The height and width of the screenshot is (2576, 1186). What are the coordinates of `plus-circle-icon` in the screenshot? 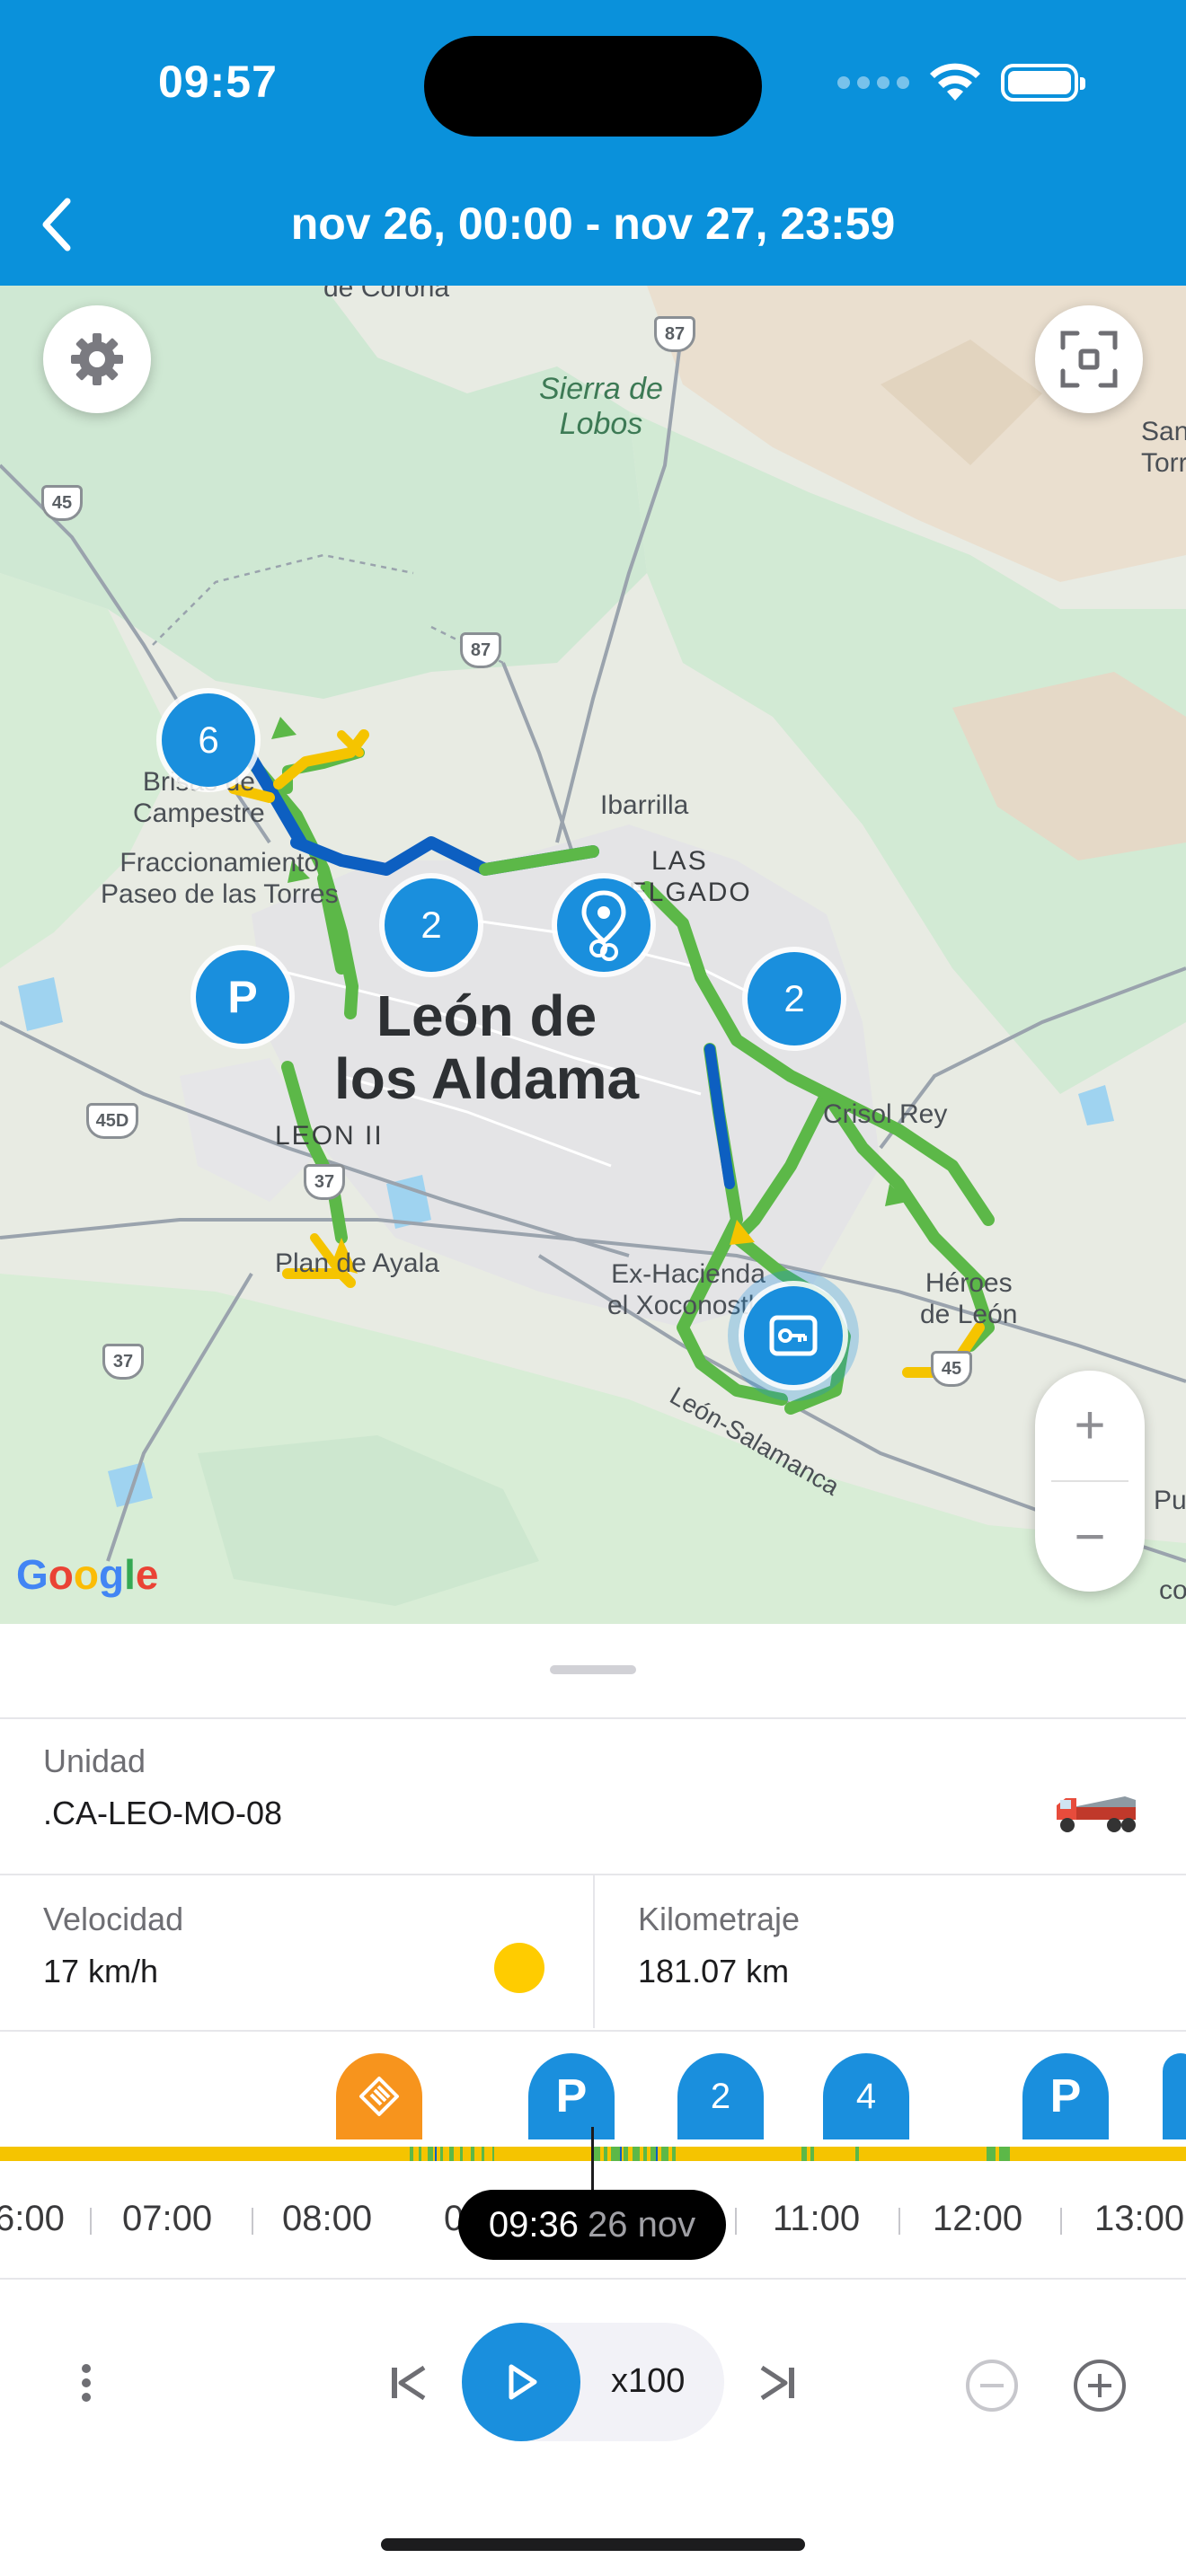 It's located at (1100, 2386).